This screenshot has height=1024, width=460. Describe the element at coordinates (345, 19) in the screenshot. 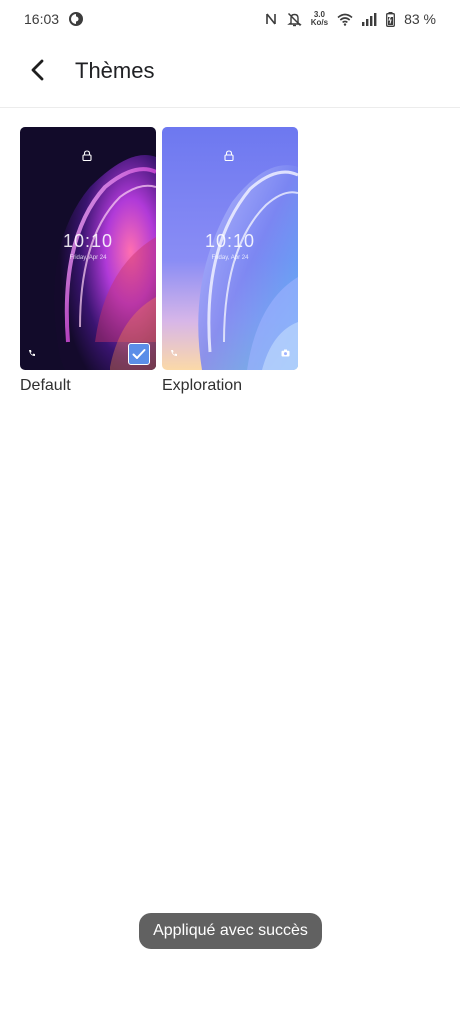

I see `wifi-icon` at that location.